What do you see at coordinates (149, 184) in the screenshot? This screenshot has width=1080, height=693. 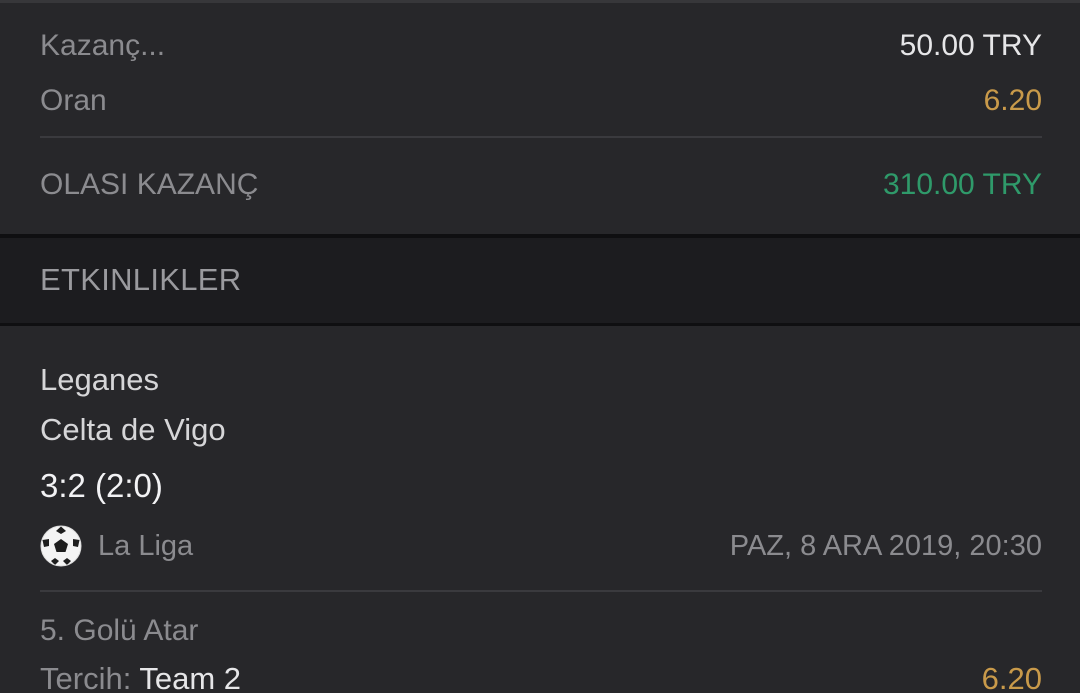 I see `potential-win-label: OLASI KAZANÇ` at bounding box center [149, 184].